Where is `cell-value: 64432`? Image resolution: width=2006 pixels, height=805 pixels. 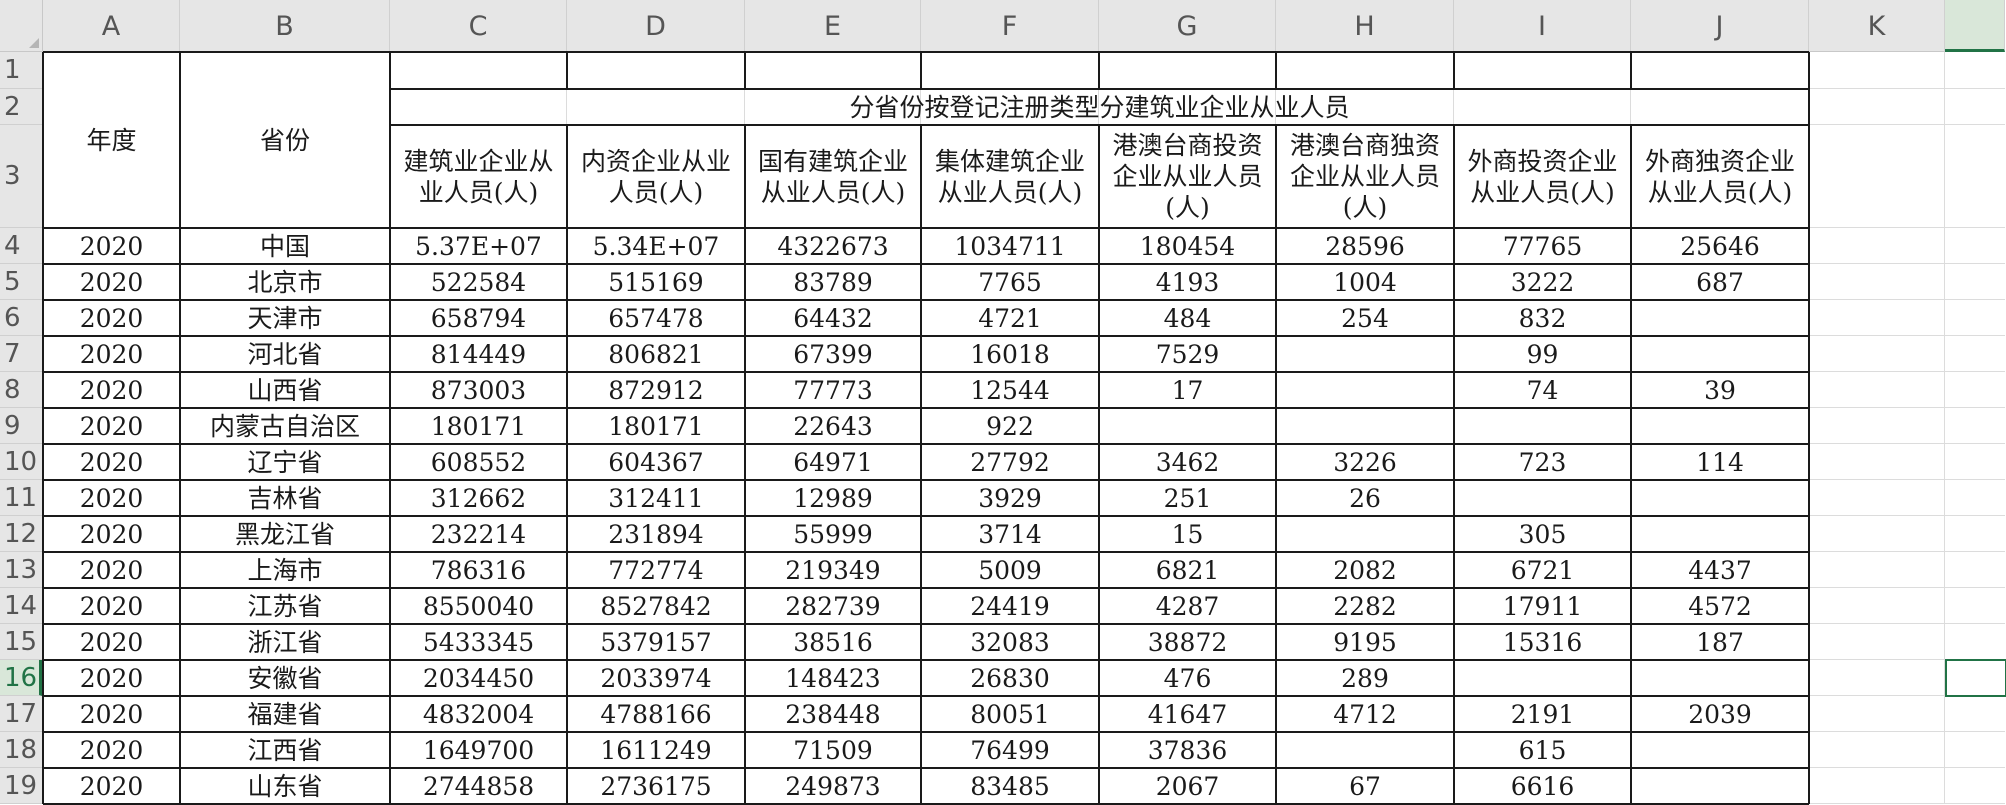
cell-value: 64432 is located at coordinates (833, 318).